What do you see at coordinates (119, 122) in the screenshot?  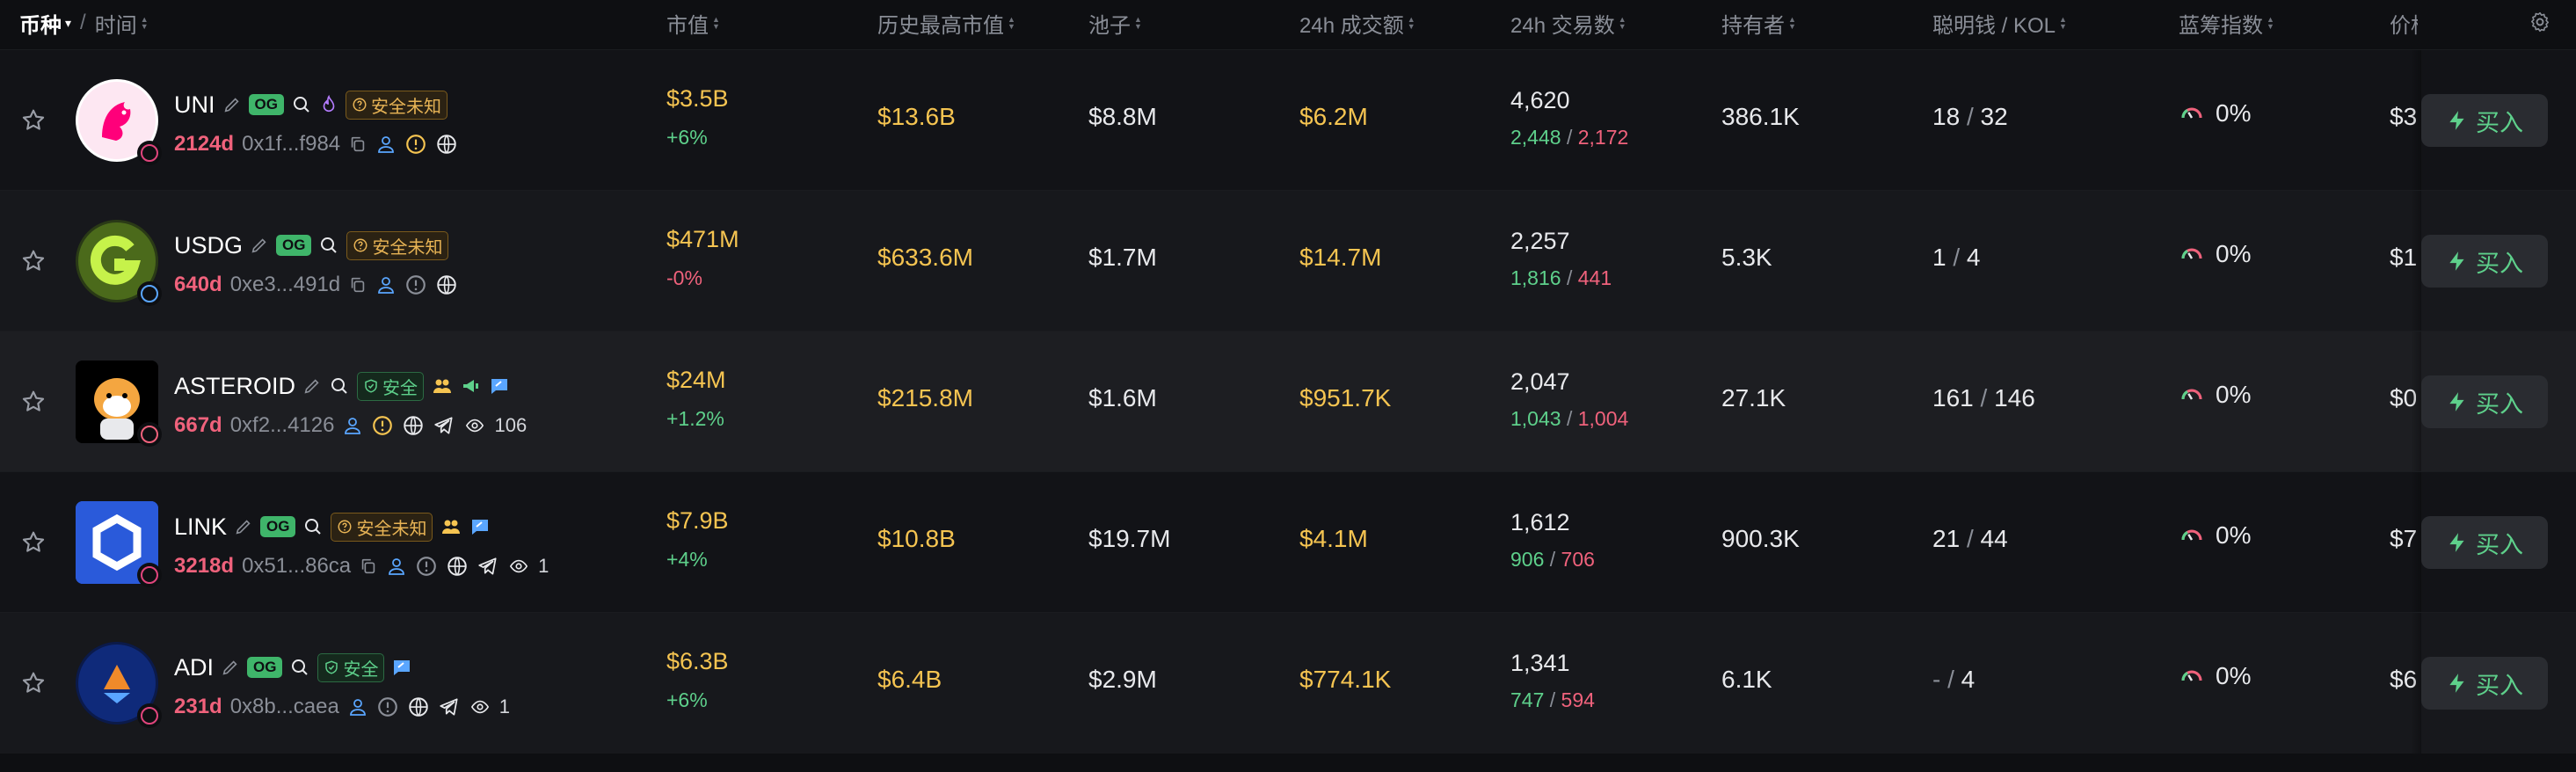 I see `uni-token-logo` at bounding box center [119, 122].